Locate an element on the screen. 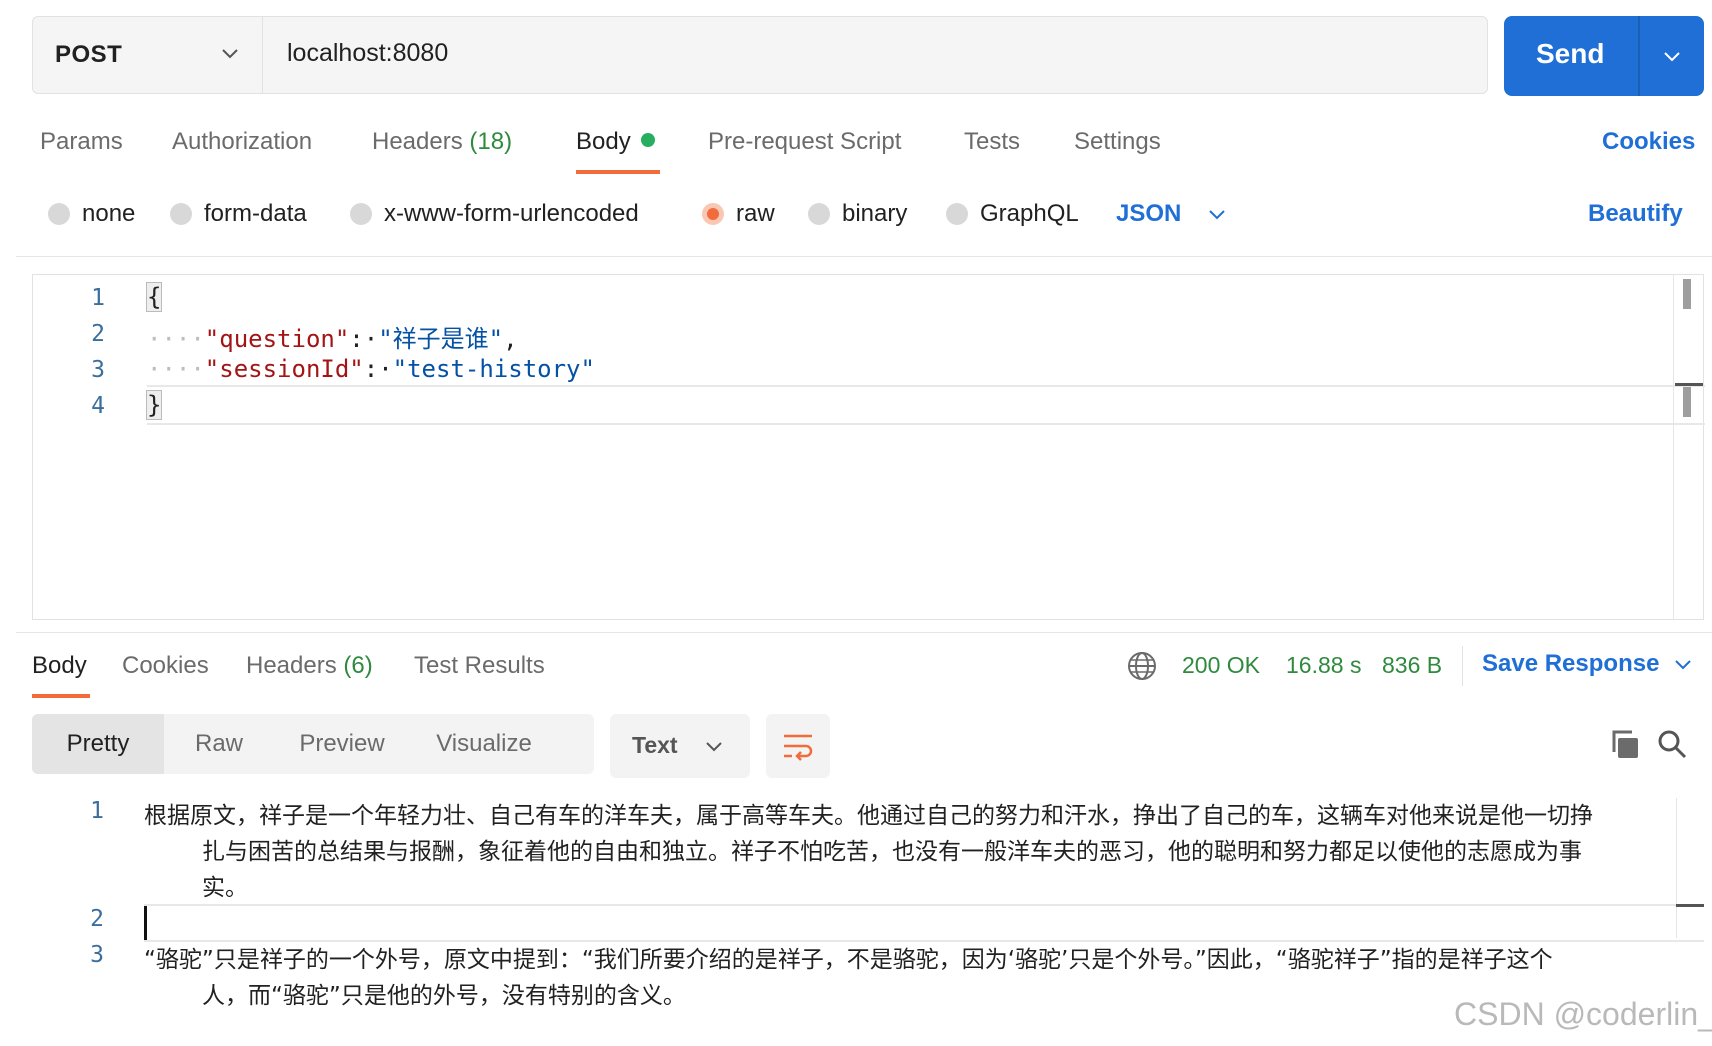 The image size is (1712, 1046). line-number: 3 is located at coordinates (98, 370).